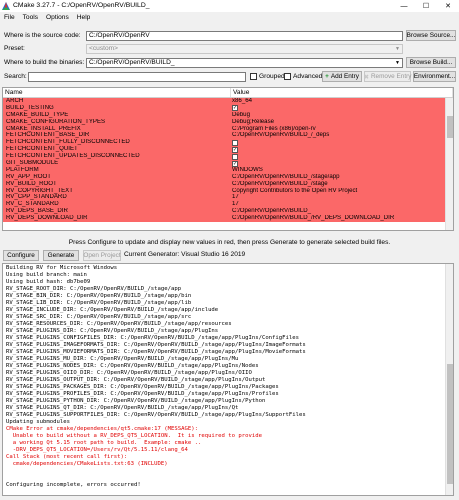 Image resolution: width=459 pixels, height=500 pixels. What do you see at coordinates (73, 485) in the screenshot?
I see `log-line: Configuring incomplete, errors occurred!` at bounding box center [73, 485].